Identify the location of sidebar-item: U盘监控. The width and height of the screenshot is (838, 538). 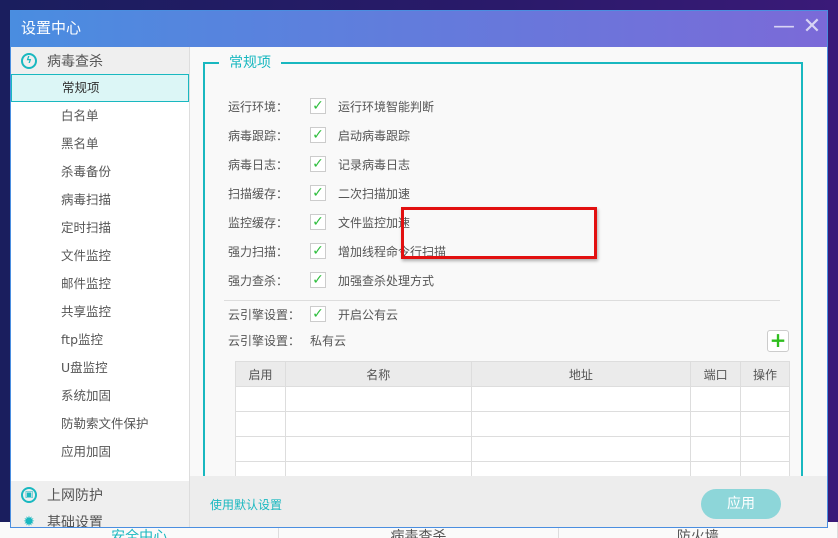
(100, 368).